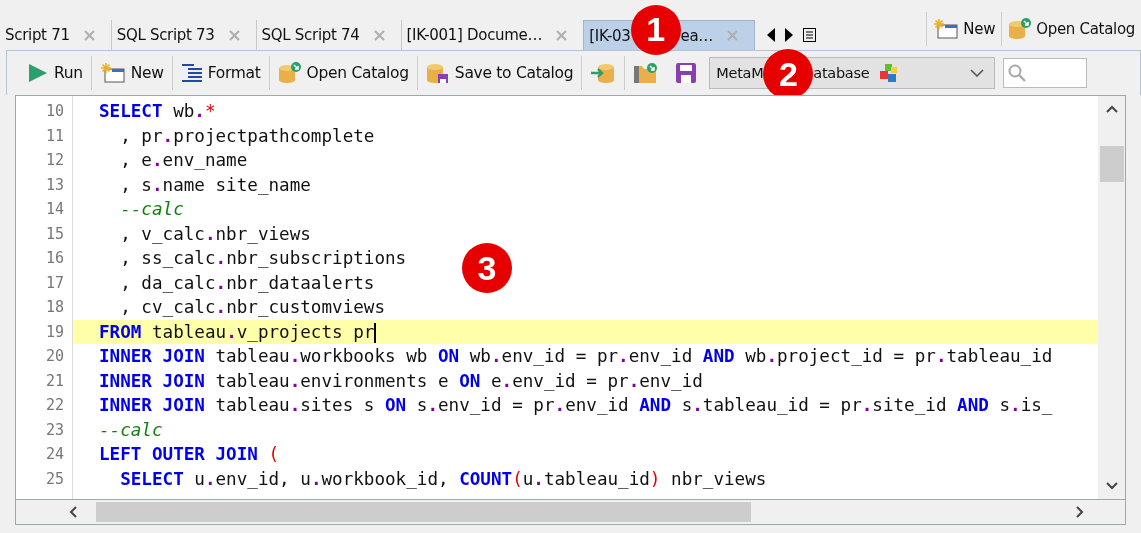 The image size is (1141, 533). What do you see at coordinates (189, 454) in the screenshot?
I see `code-line: LEFT OUTER JOIN (` at bounding box center [189, 454].